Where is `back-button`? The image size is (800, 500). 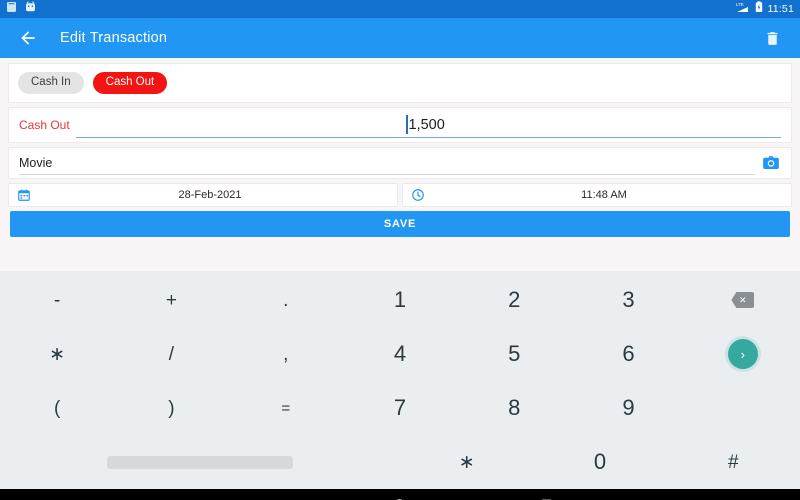 back-button is located at coordinates (28, 38).